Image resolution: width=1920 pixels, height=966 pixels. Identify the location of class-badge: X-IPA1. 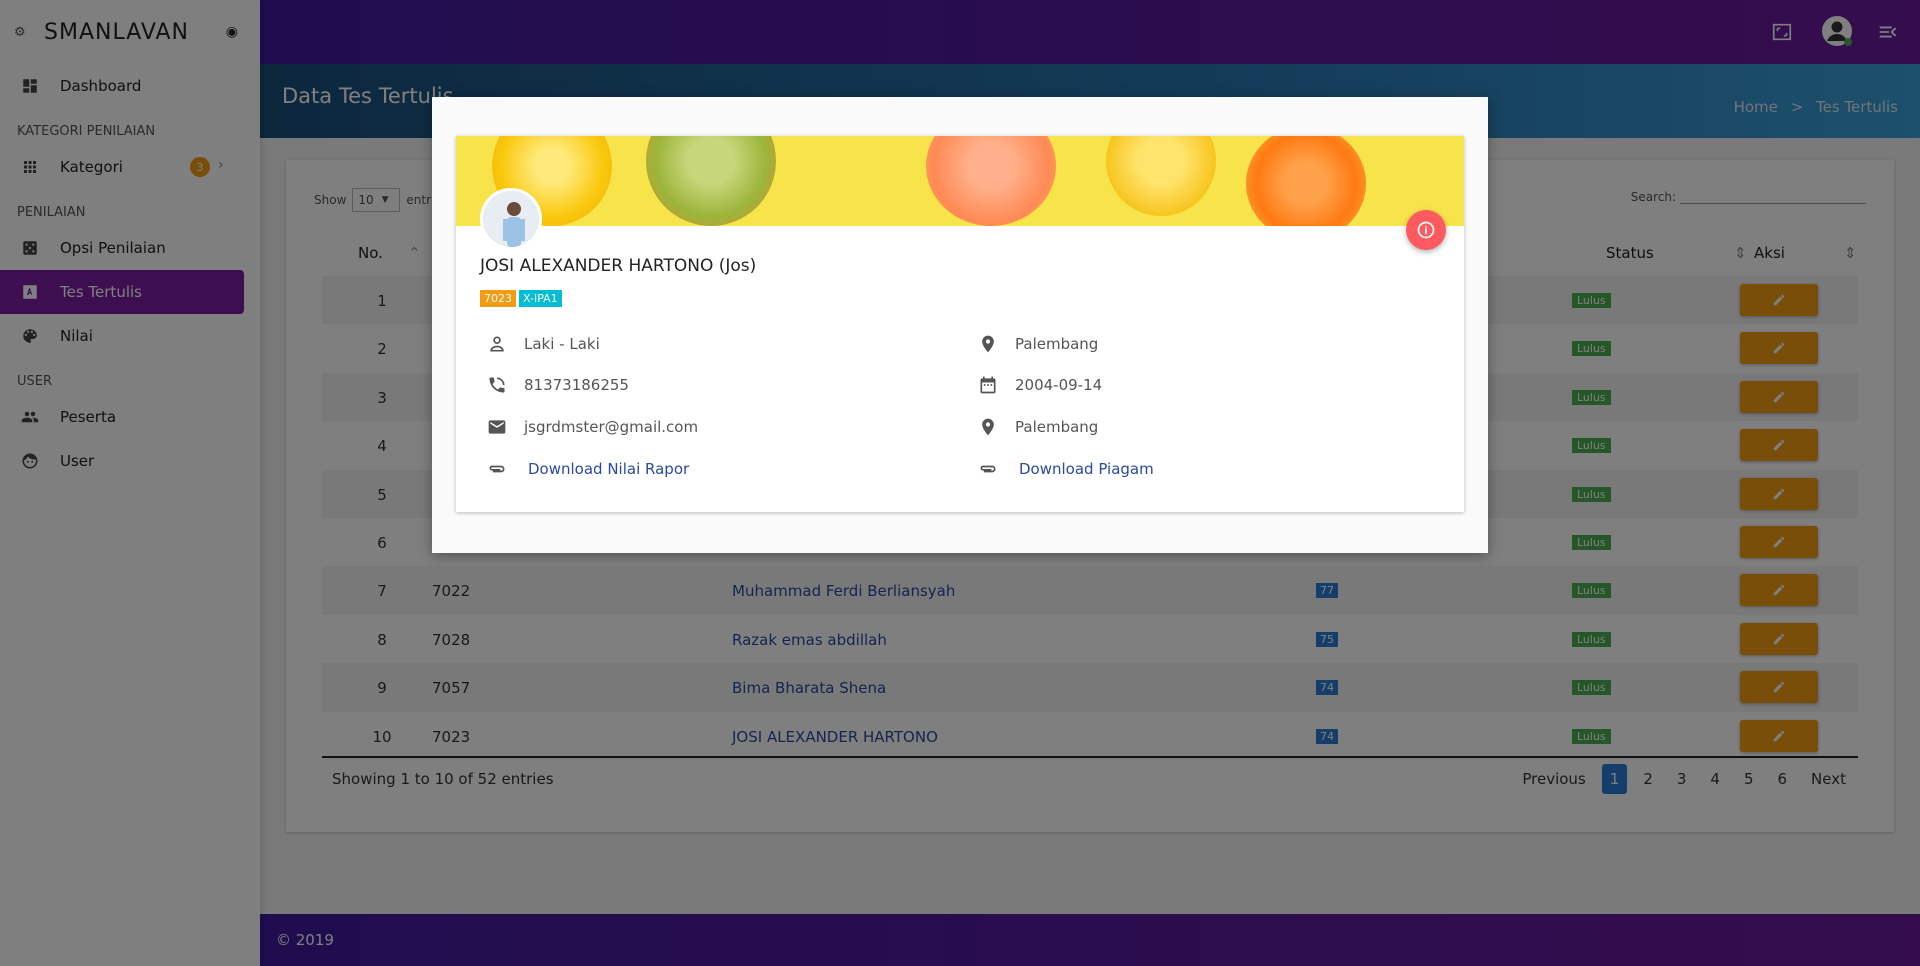
(540, 298).